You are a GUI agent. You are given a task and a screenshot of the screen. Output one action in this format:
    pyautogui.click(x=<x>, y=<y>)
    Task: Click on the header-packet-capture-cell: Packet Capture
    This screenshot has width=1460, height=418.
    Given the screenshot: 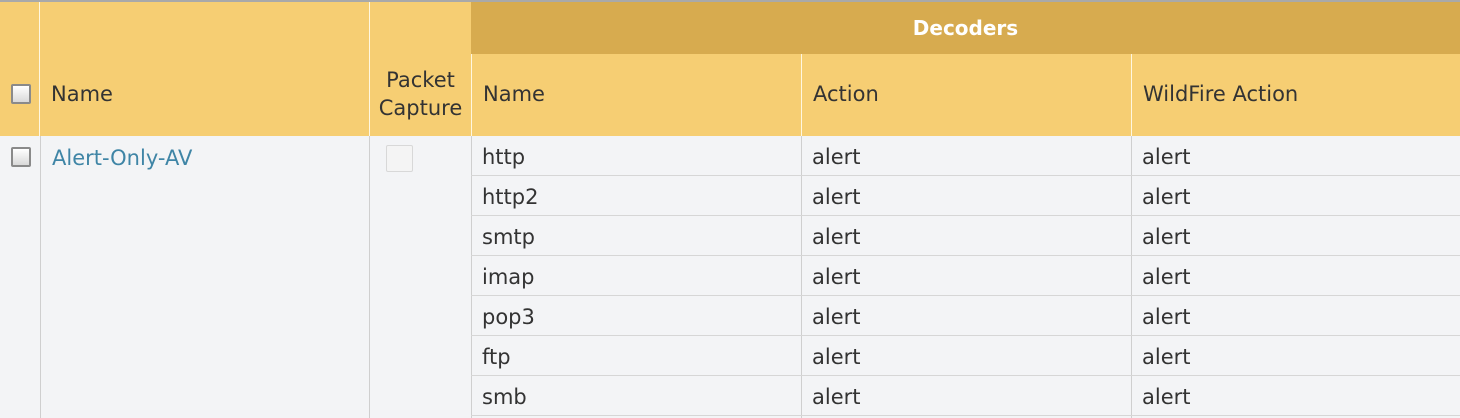 What is the action you would take?
    pyautogui.click(x=420, y=69)
    